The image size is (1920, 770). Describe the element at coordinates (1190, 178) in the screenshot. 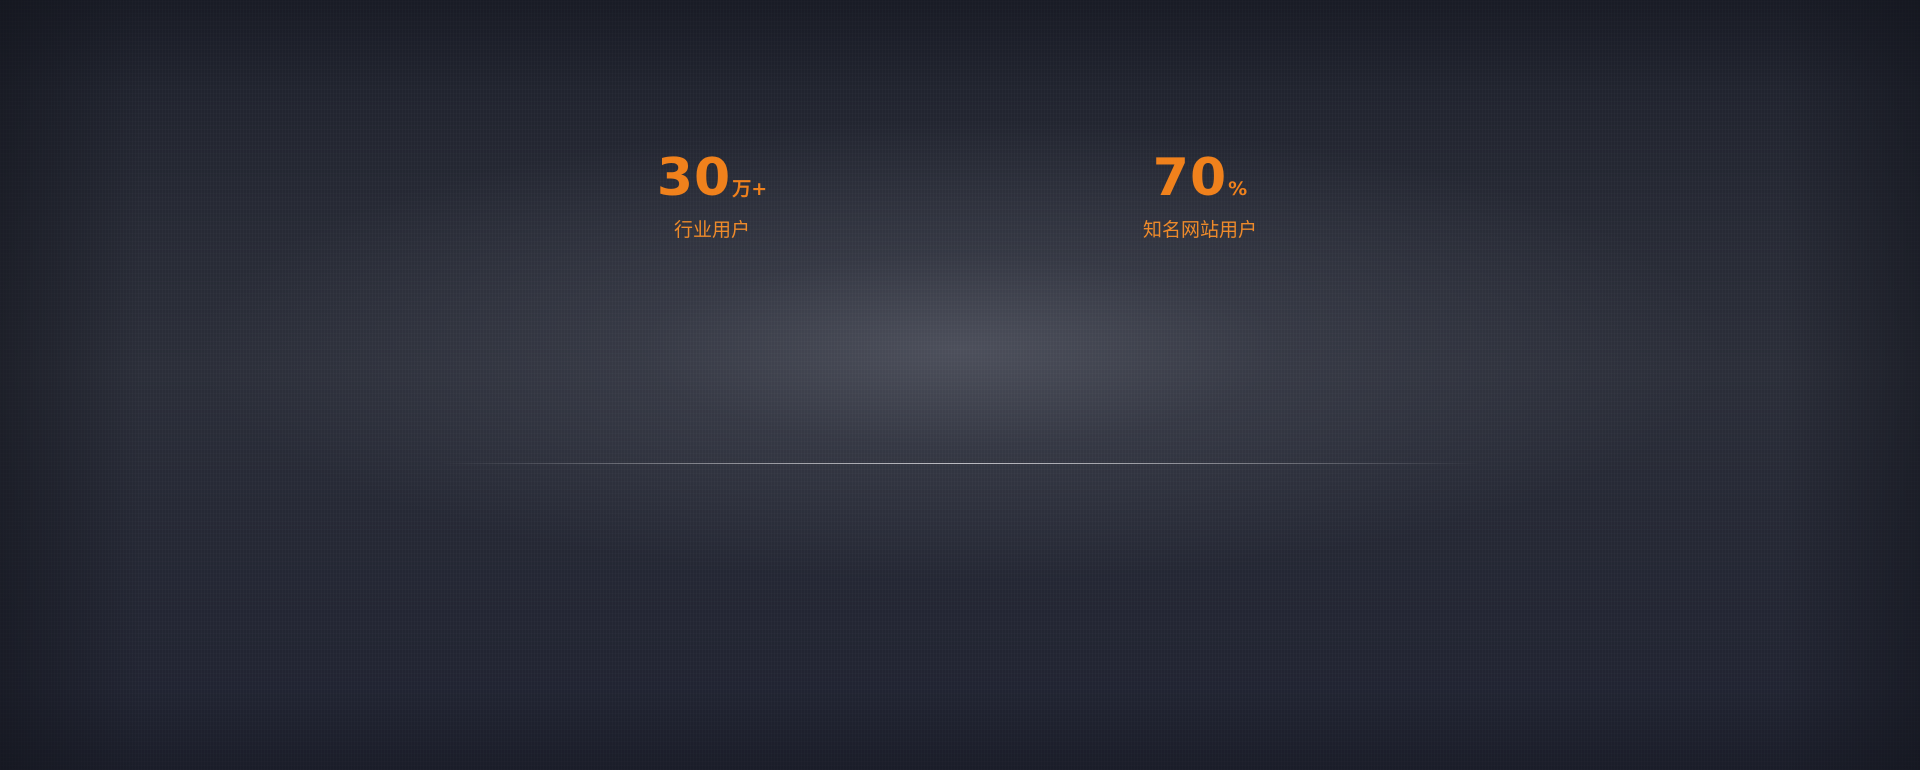

I see `stat-number: 70` at that location.